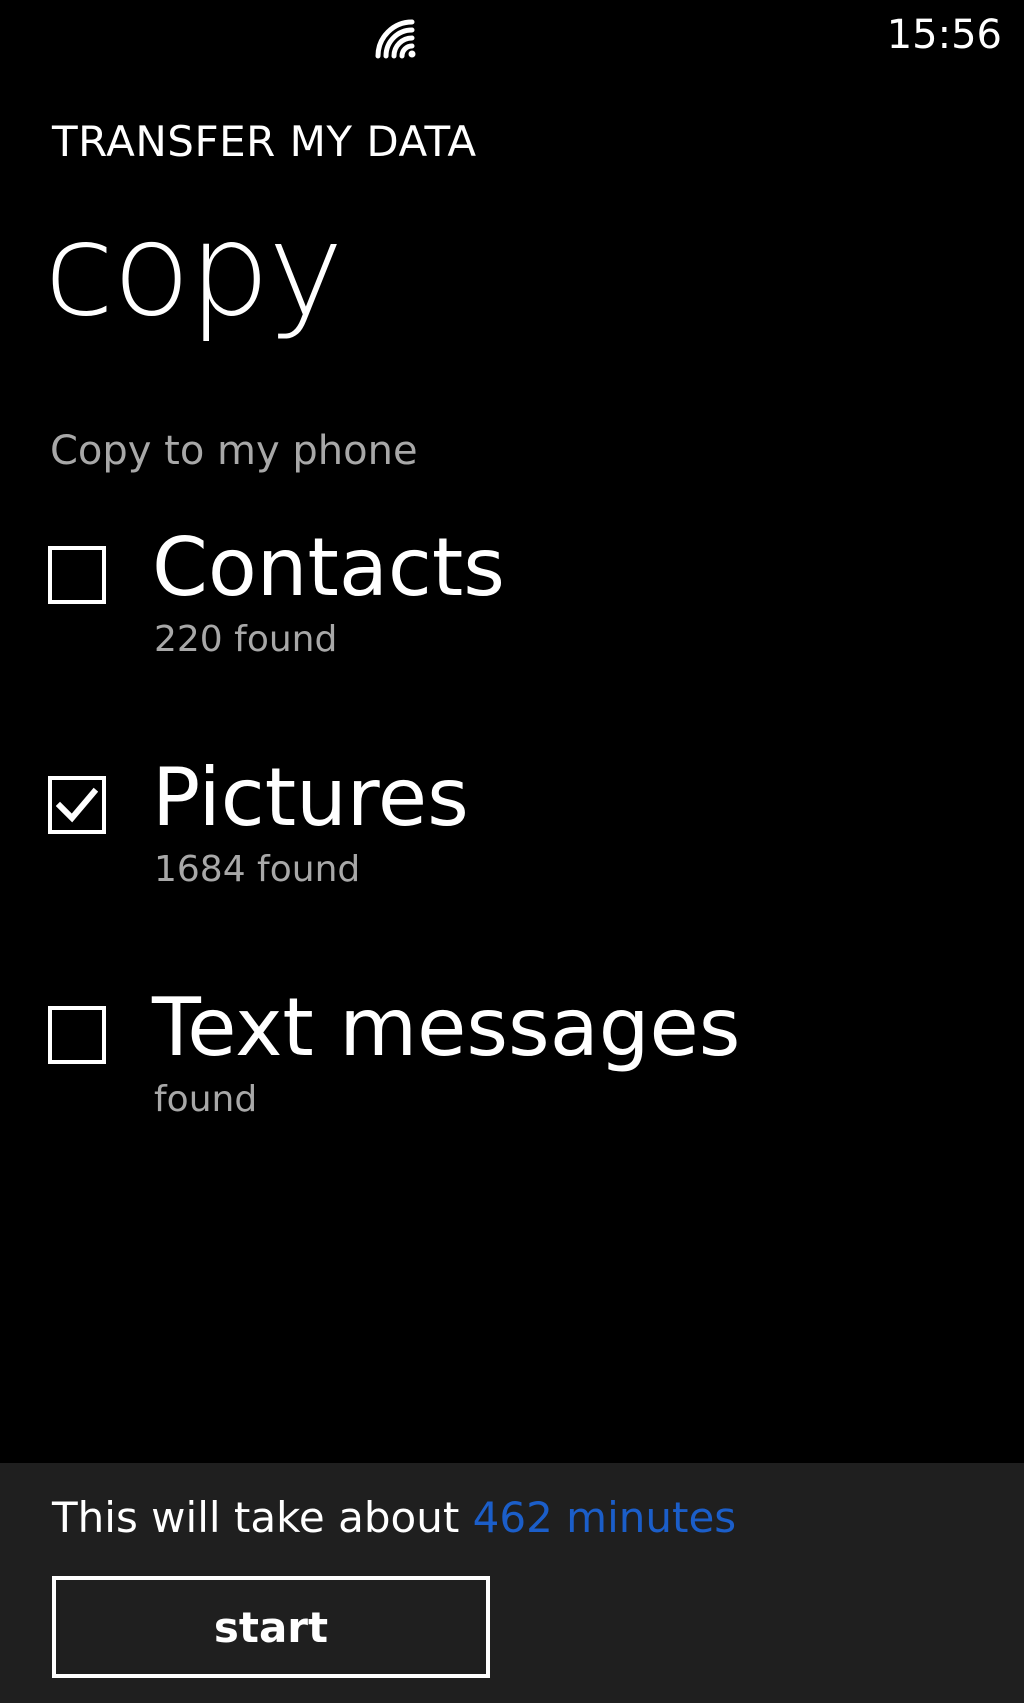  I want to click on contacts-checkbox, so click(77, 575).